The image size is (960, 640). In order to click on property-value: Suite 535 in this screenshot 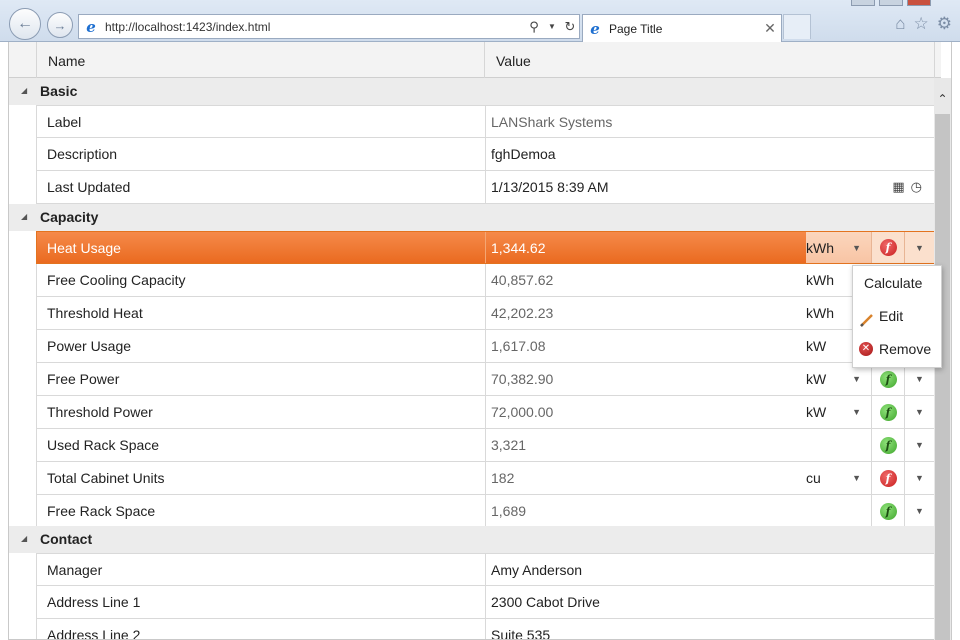, I will do `click(520, 629)`.